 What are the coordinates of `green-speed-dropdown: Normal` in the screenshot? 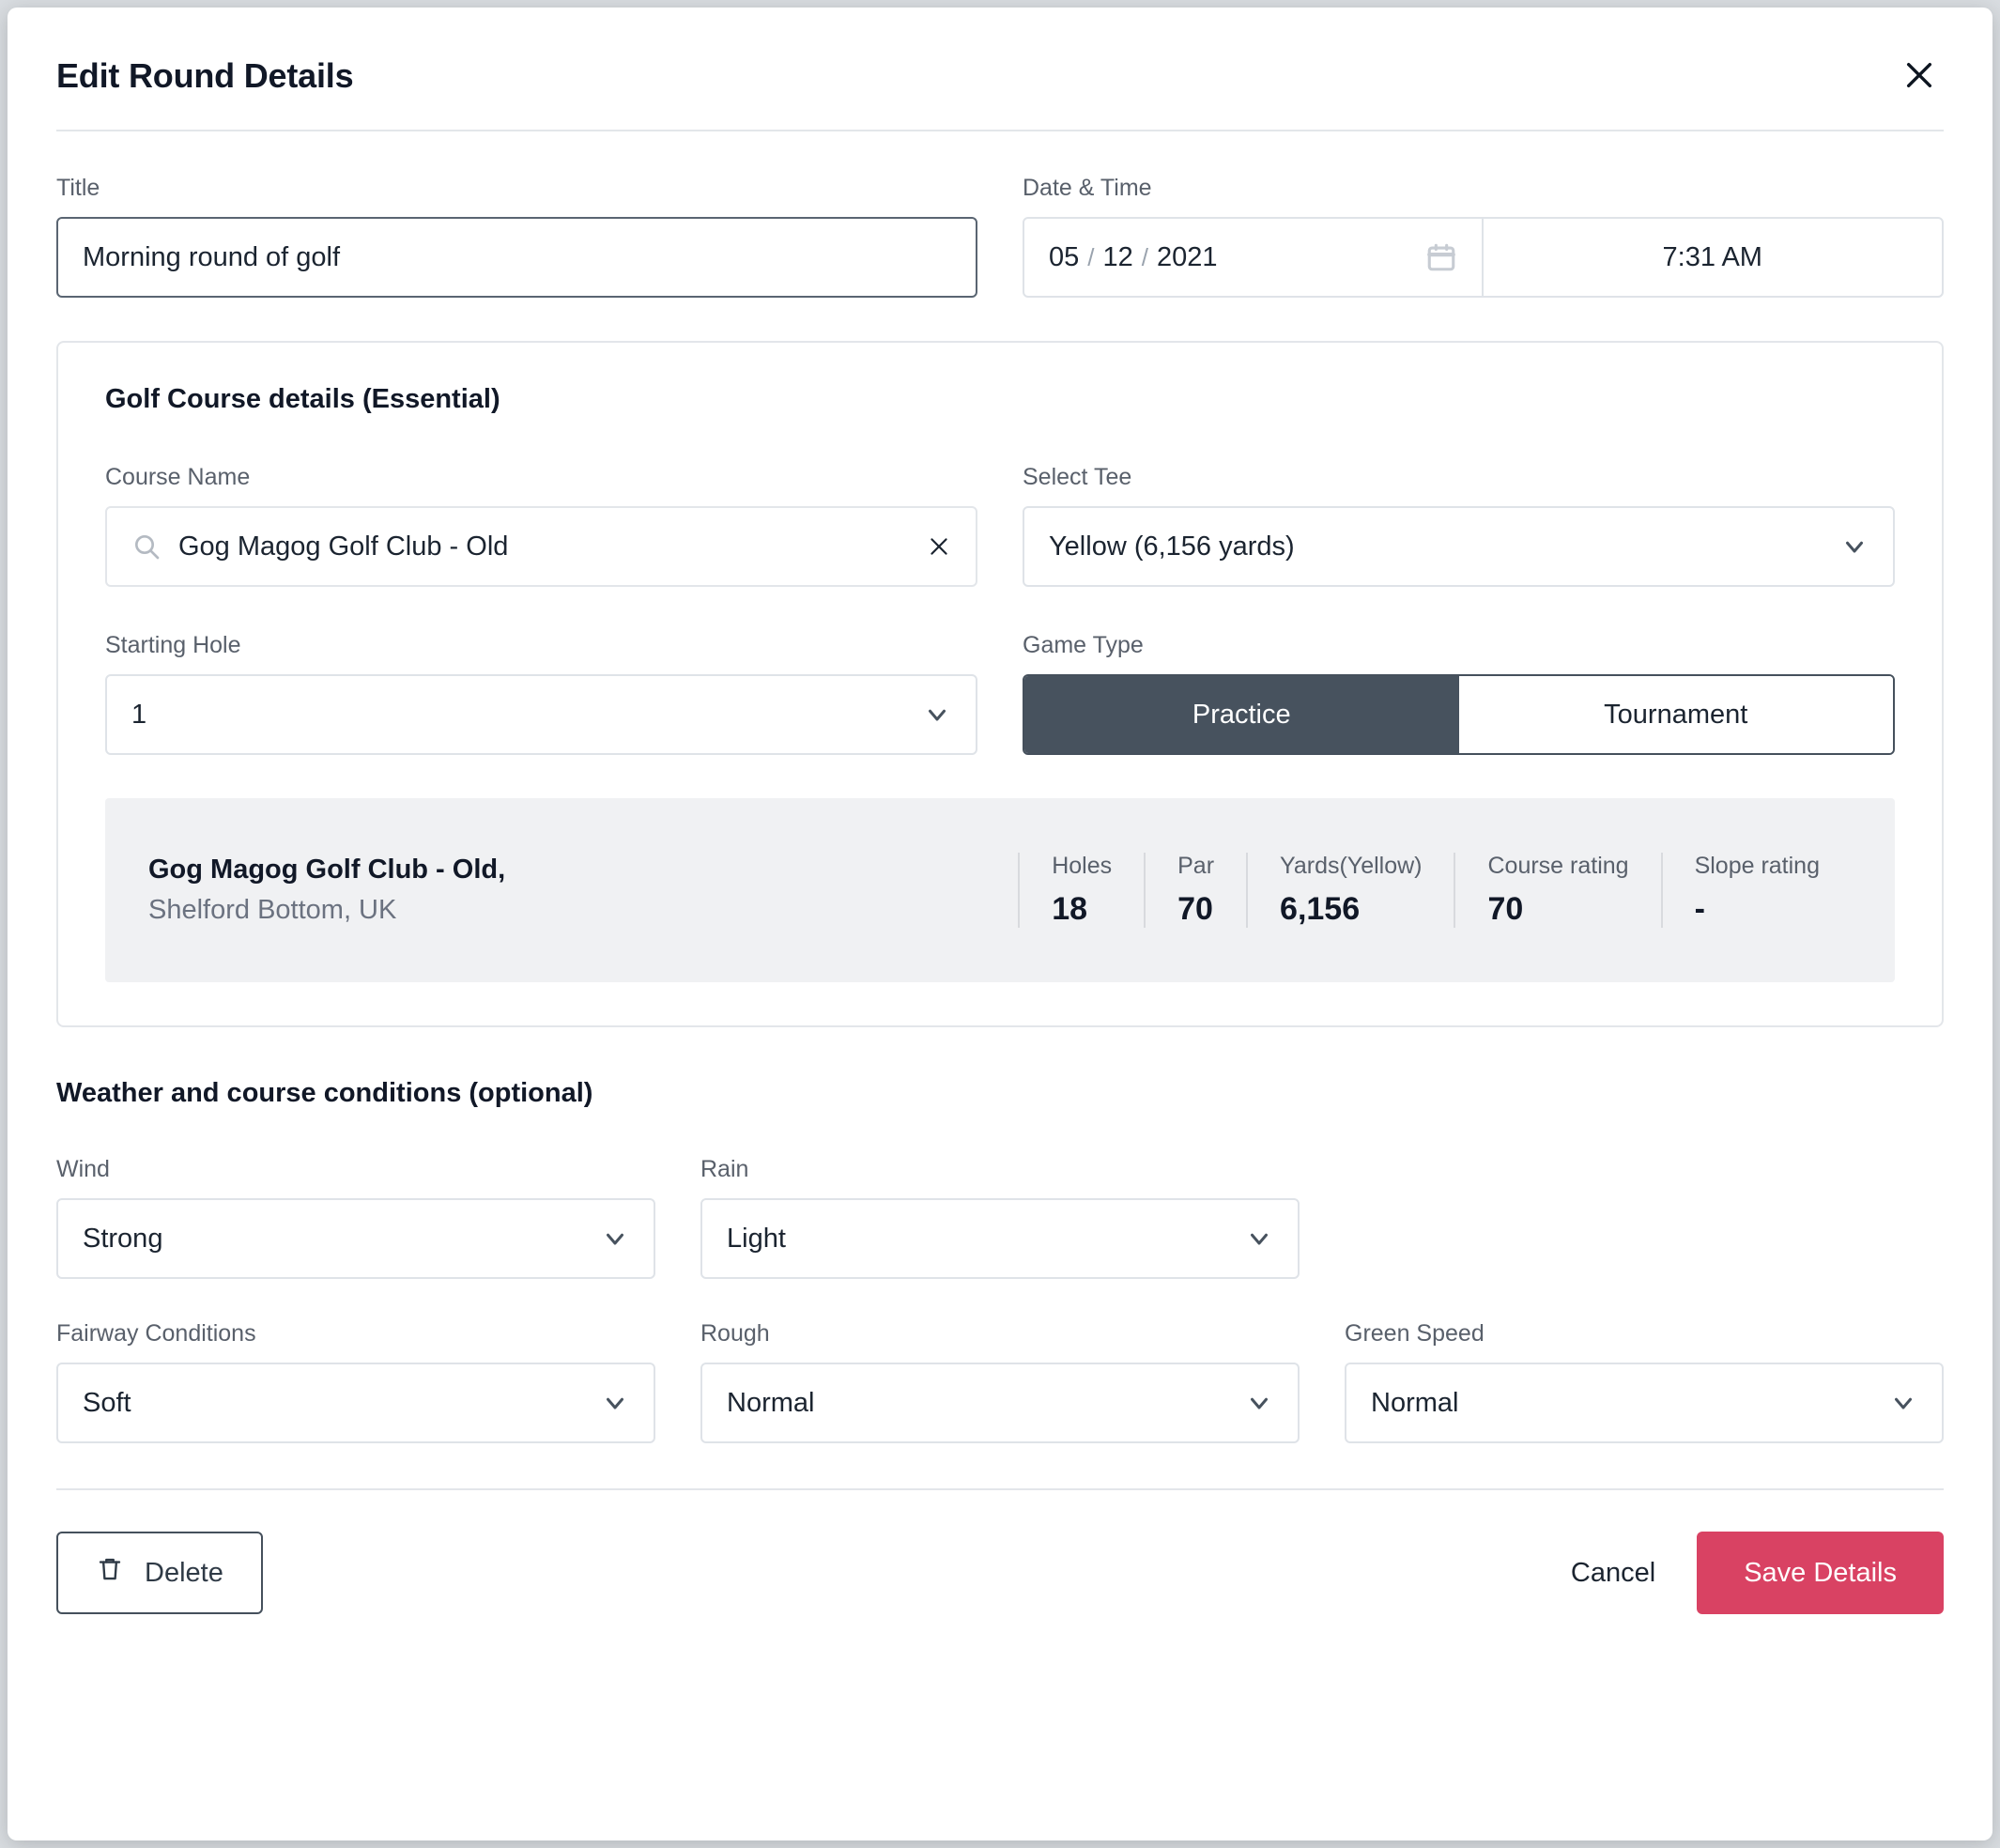 It's located at (1644, 1403).